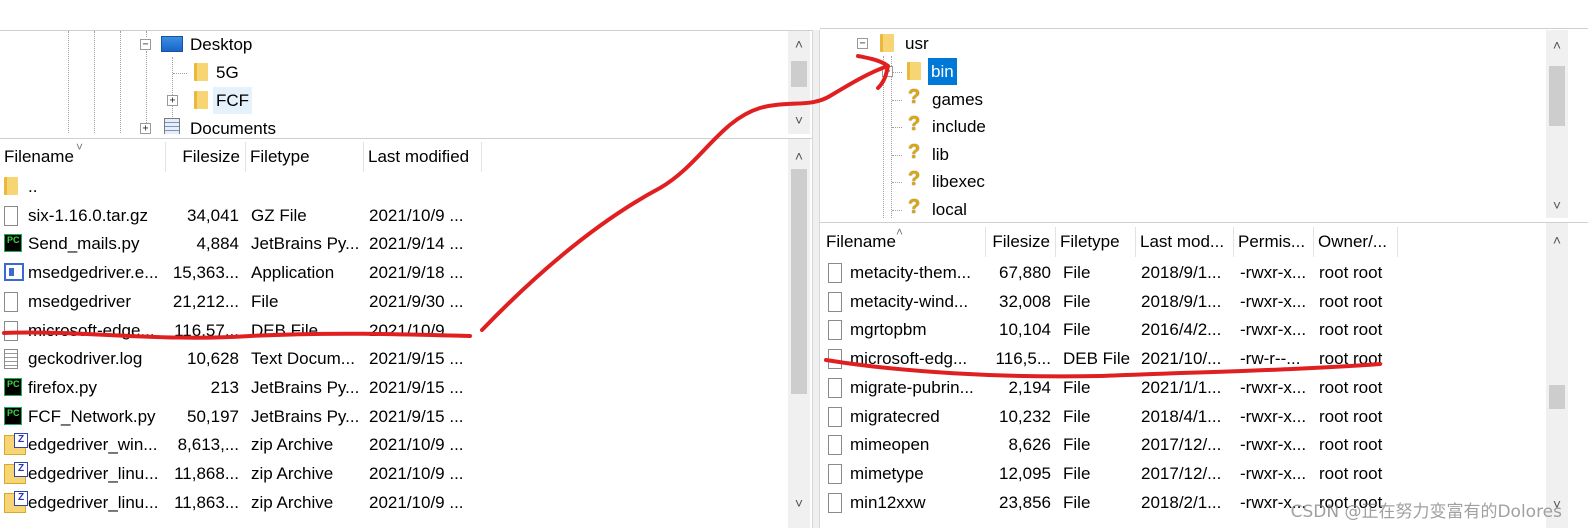  Describe the element at coordinates (1103, 368) in the screenshot. I see `underline-right-annotation` at that location.